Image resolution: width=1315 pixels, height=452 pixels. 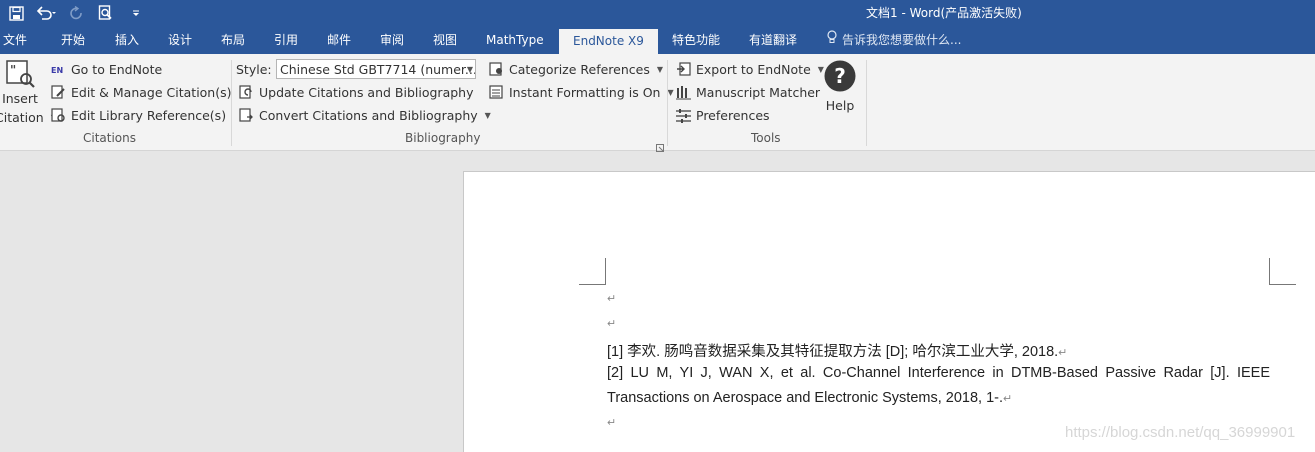 I want to click on tab-file: 文件, so click(x=15, y=40).